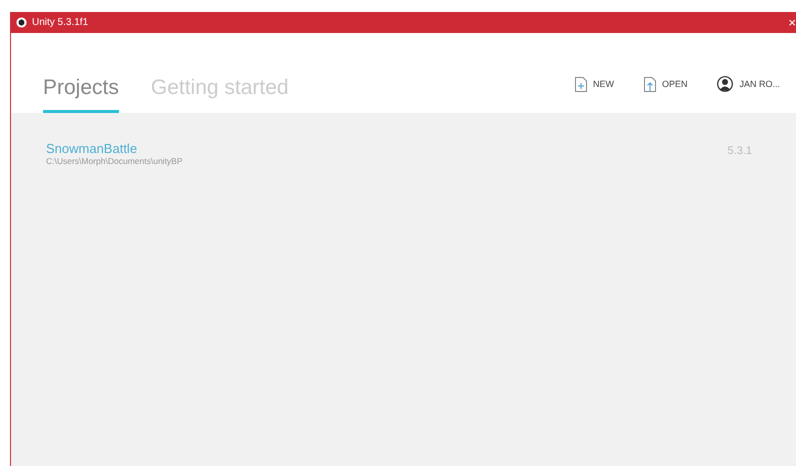  I want to click on project-path: C:\Users\Morph\Documents\unityBP, so click(114, 161).